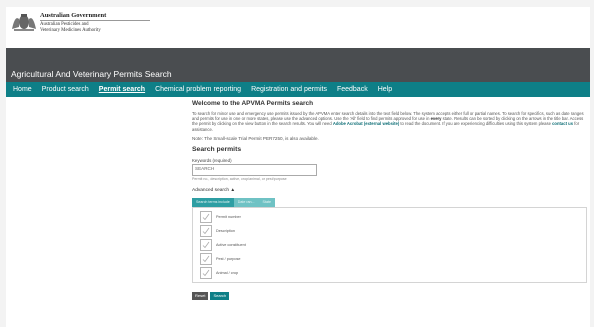 This screenshot has height=327, width=594. I want to click on adobe-acrobat-link: Adobe Acrobat (external website), so click(366, 123).